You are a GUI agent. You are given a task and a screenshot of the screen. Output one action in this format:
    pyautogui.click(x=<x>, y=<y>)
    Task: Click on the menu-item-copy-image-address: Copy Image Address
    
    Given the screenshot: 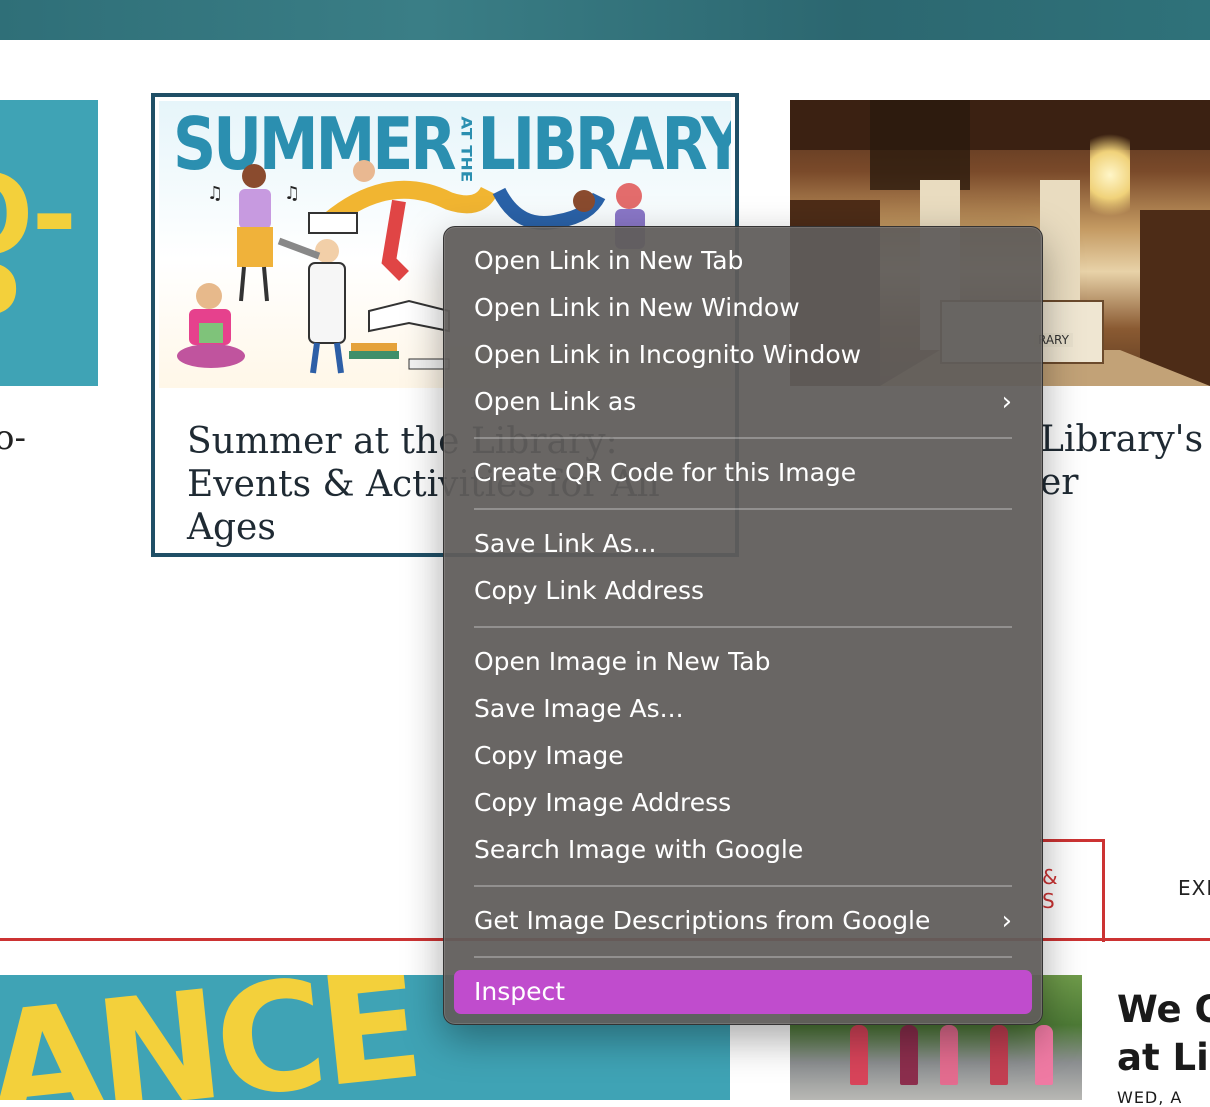 What is the action you would take?
    pyautogui.click(x=743, y=803)
    